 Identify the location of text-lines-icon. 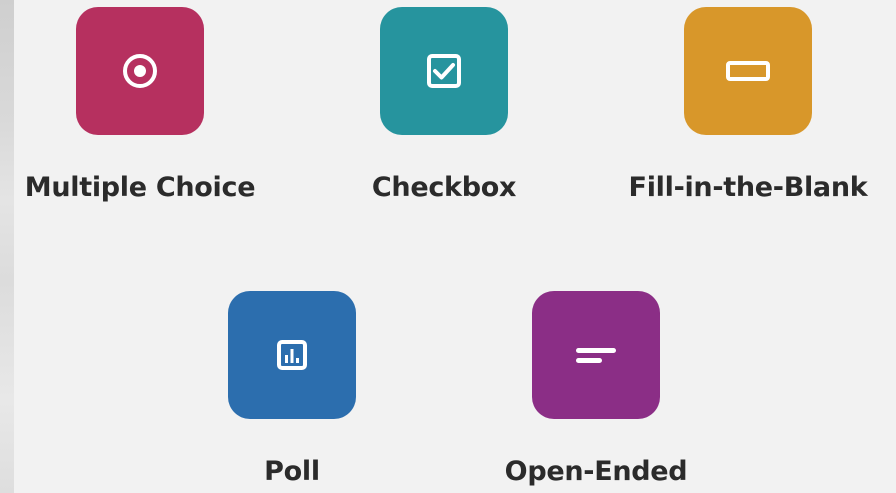
(596, 355).